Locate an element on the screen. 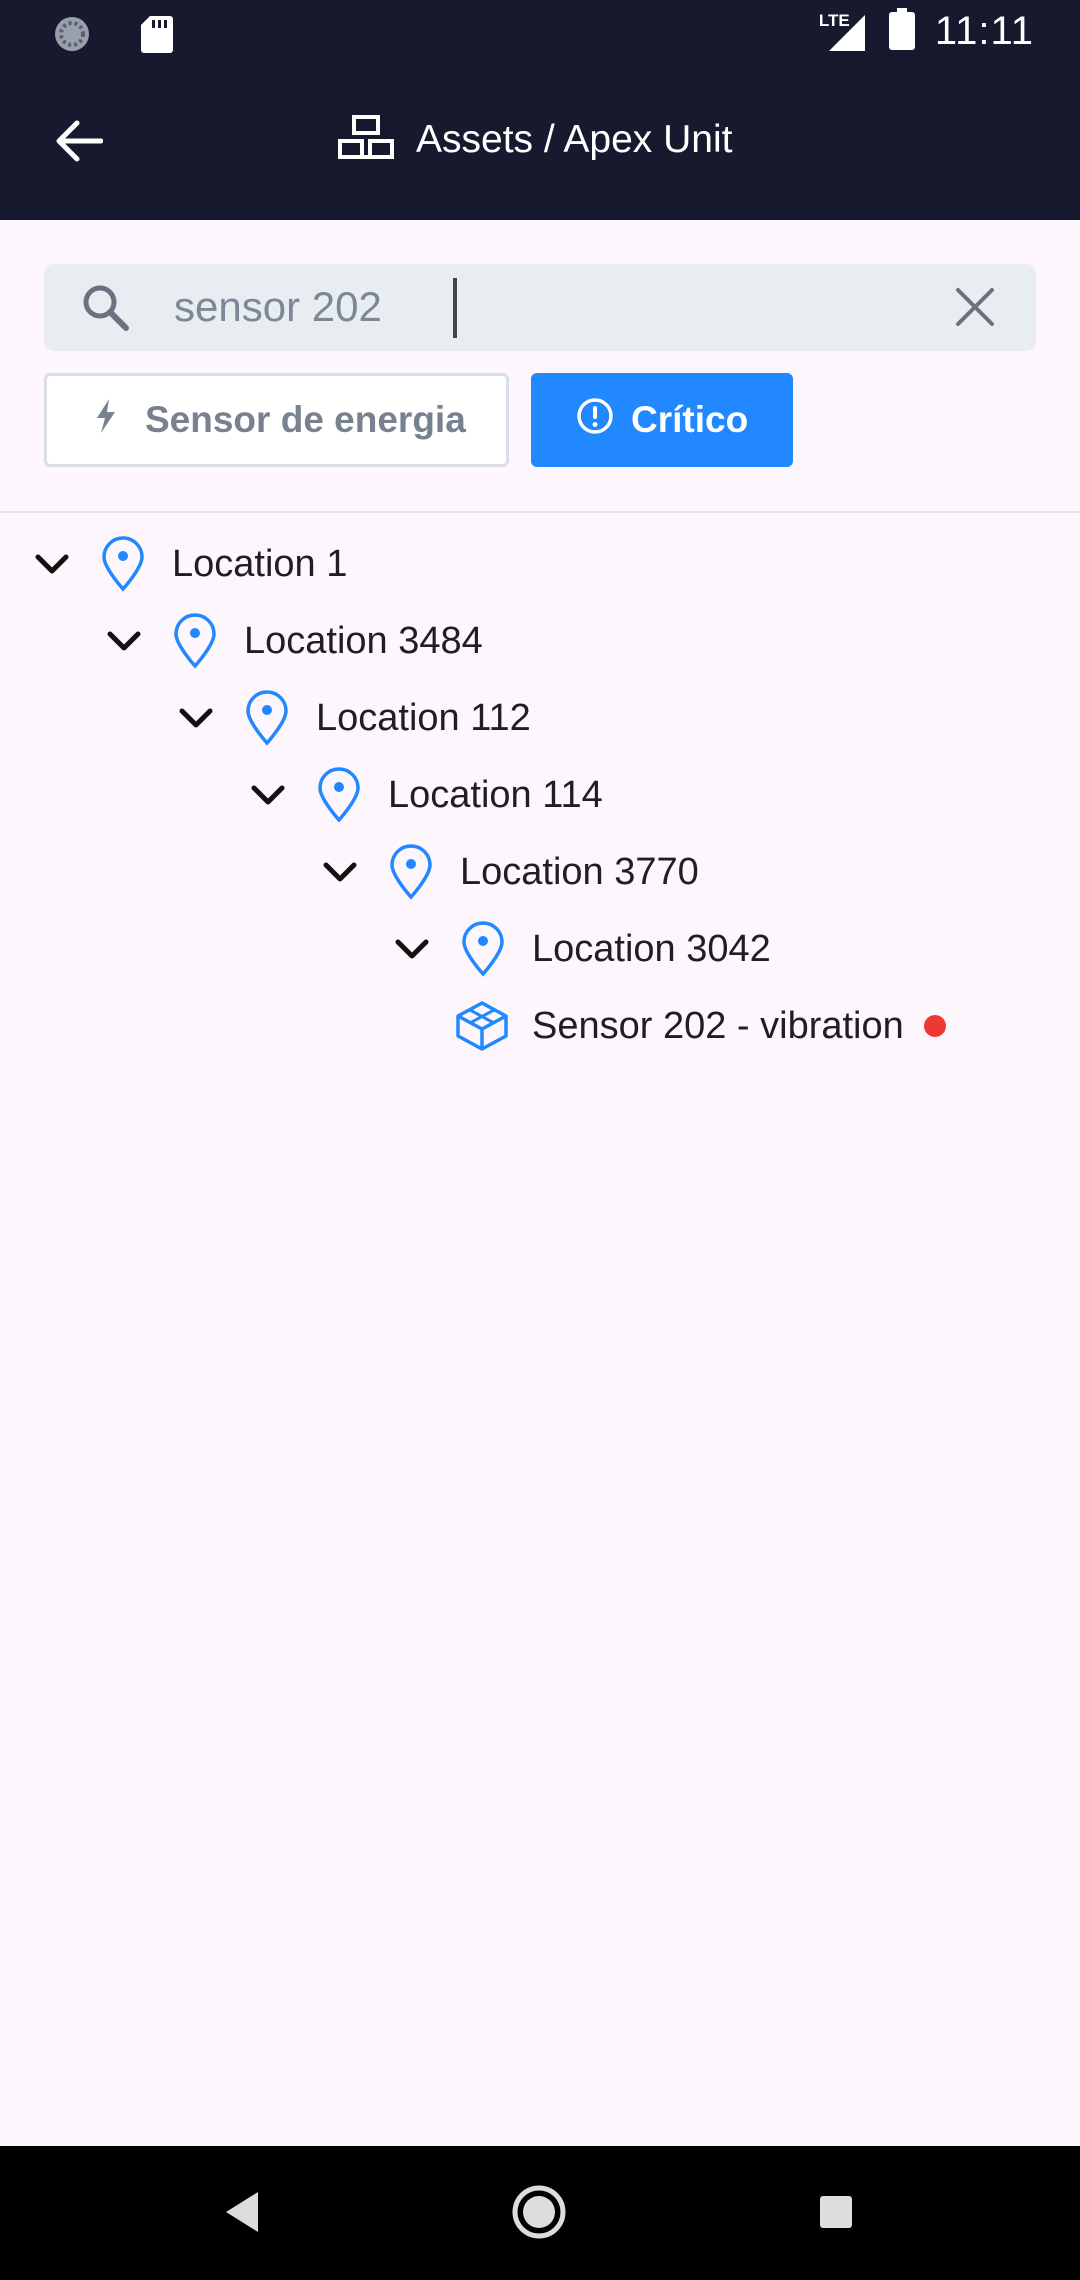 The image size is (1080, 2280). search-icon is located at coordinates (106, 310).